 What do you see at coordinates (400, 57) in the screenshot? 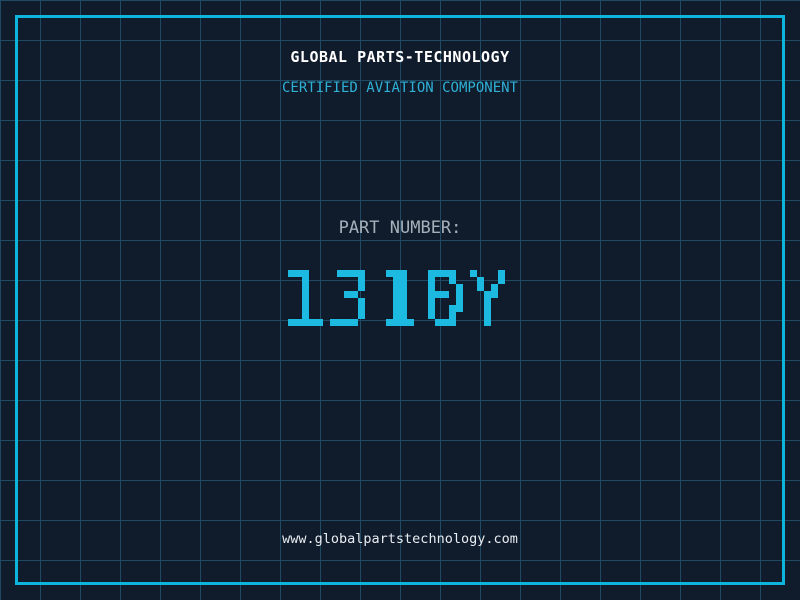
I see `company-title: GLOBAL PARTS-TECHNOLOGY` at bounding box center [400, 57].